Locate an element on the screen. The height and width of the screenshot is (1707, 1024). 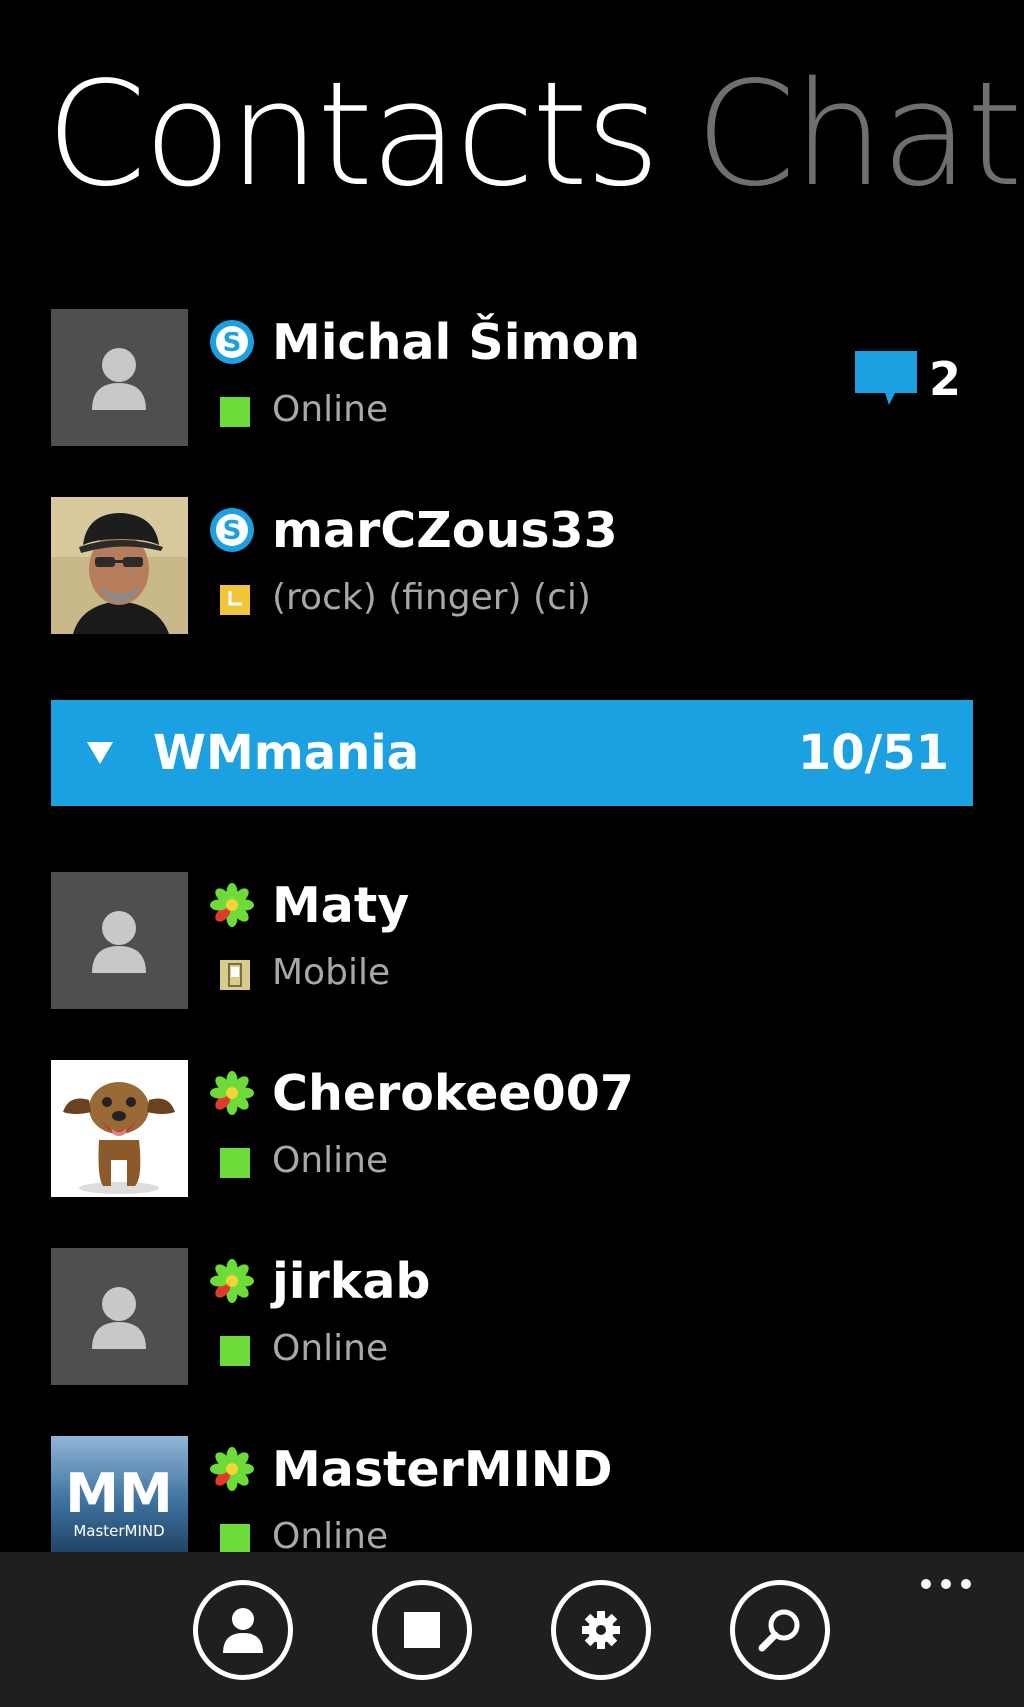
contact-row: Maty Mobile is located at coordinates (512, 940).